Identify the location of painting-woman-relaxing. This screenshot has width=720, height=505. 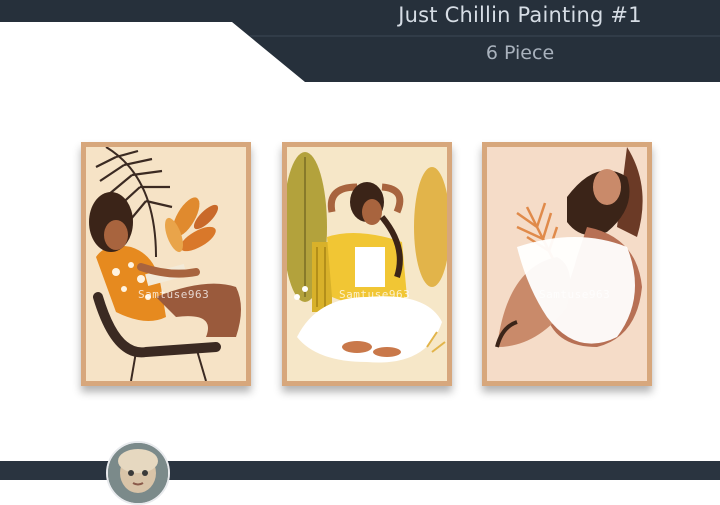
(367, 264).